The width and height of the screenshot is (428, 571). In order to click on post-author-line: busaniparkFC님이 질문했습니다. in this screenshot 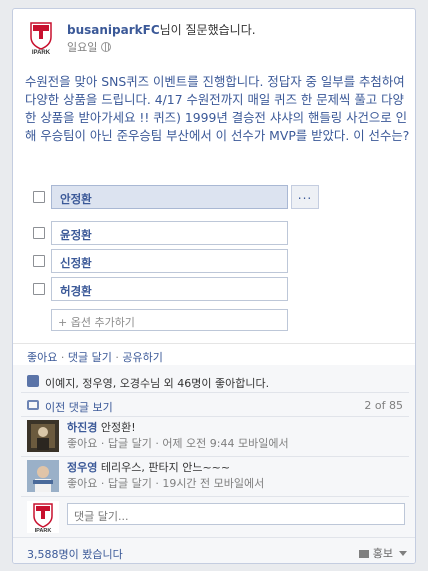, I will do `click(161, 29)`.